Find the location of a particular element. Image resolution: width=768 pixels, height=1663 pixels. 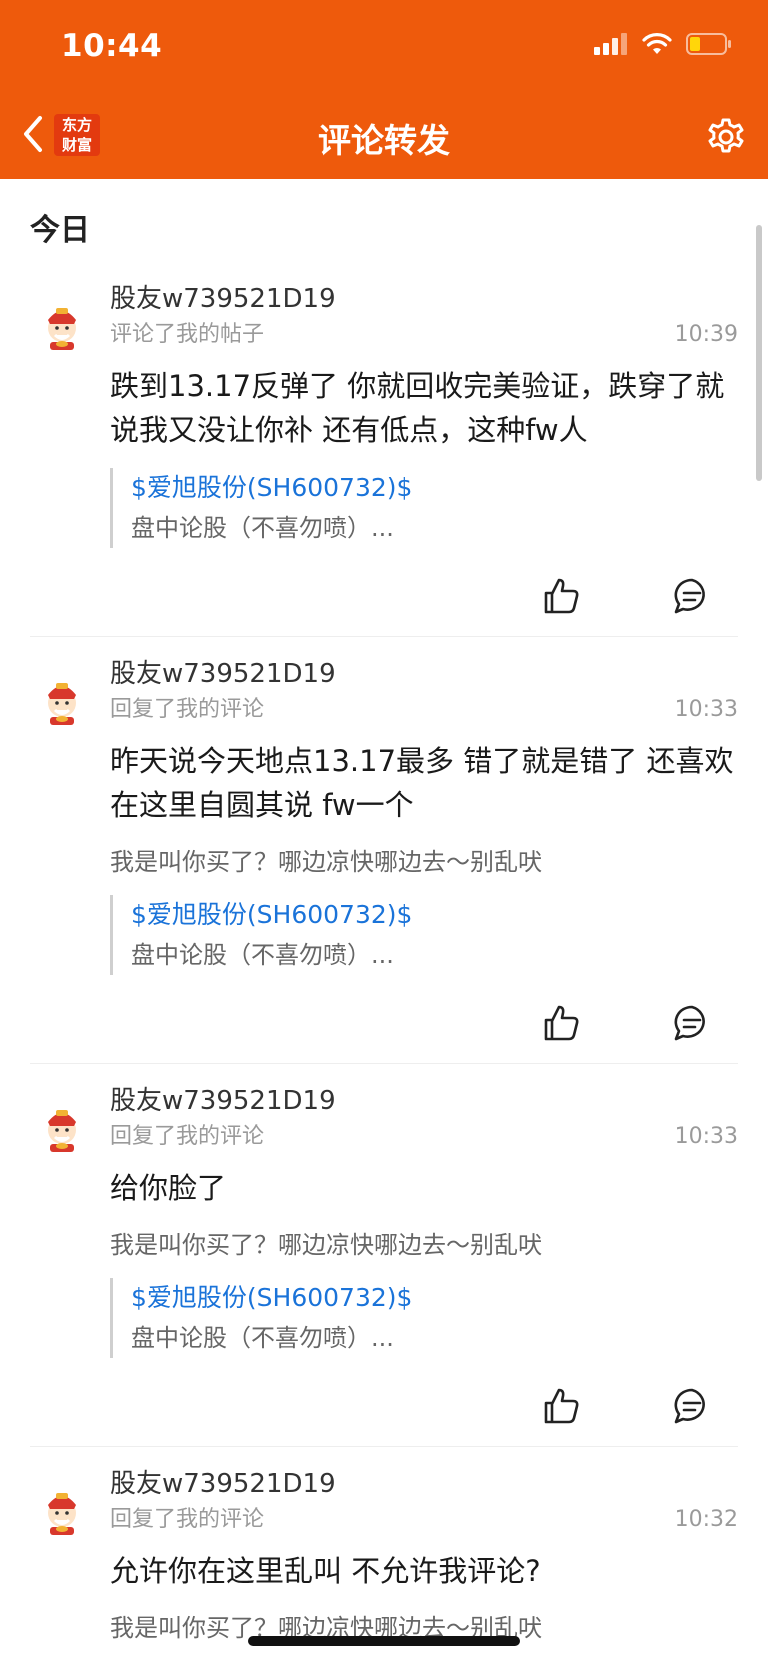

section-title-today: 今日 is located at coordinates (60, 230).